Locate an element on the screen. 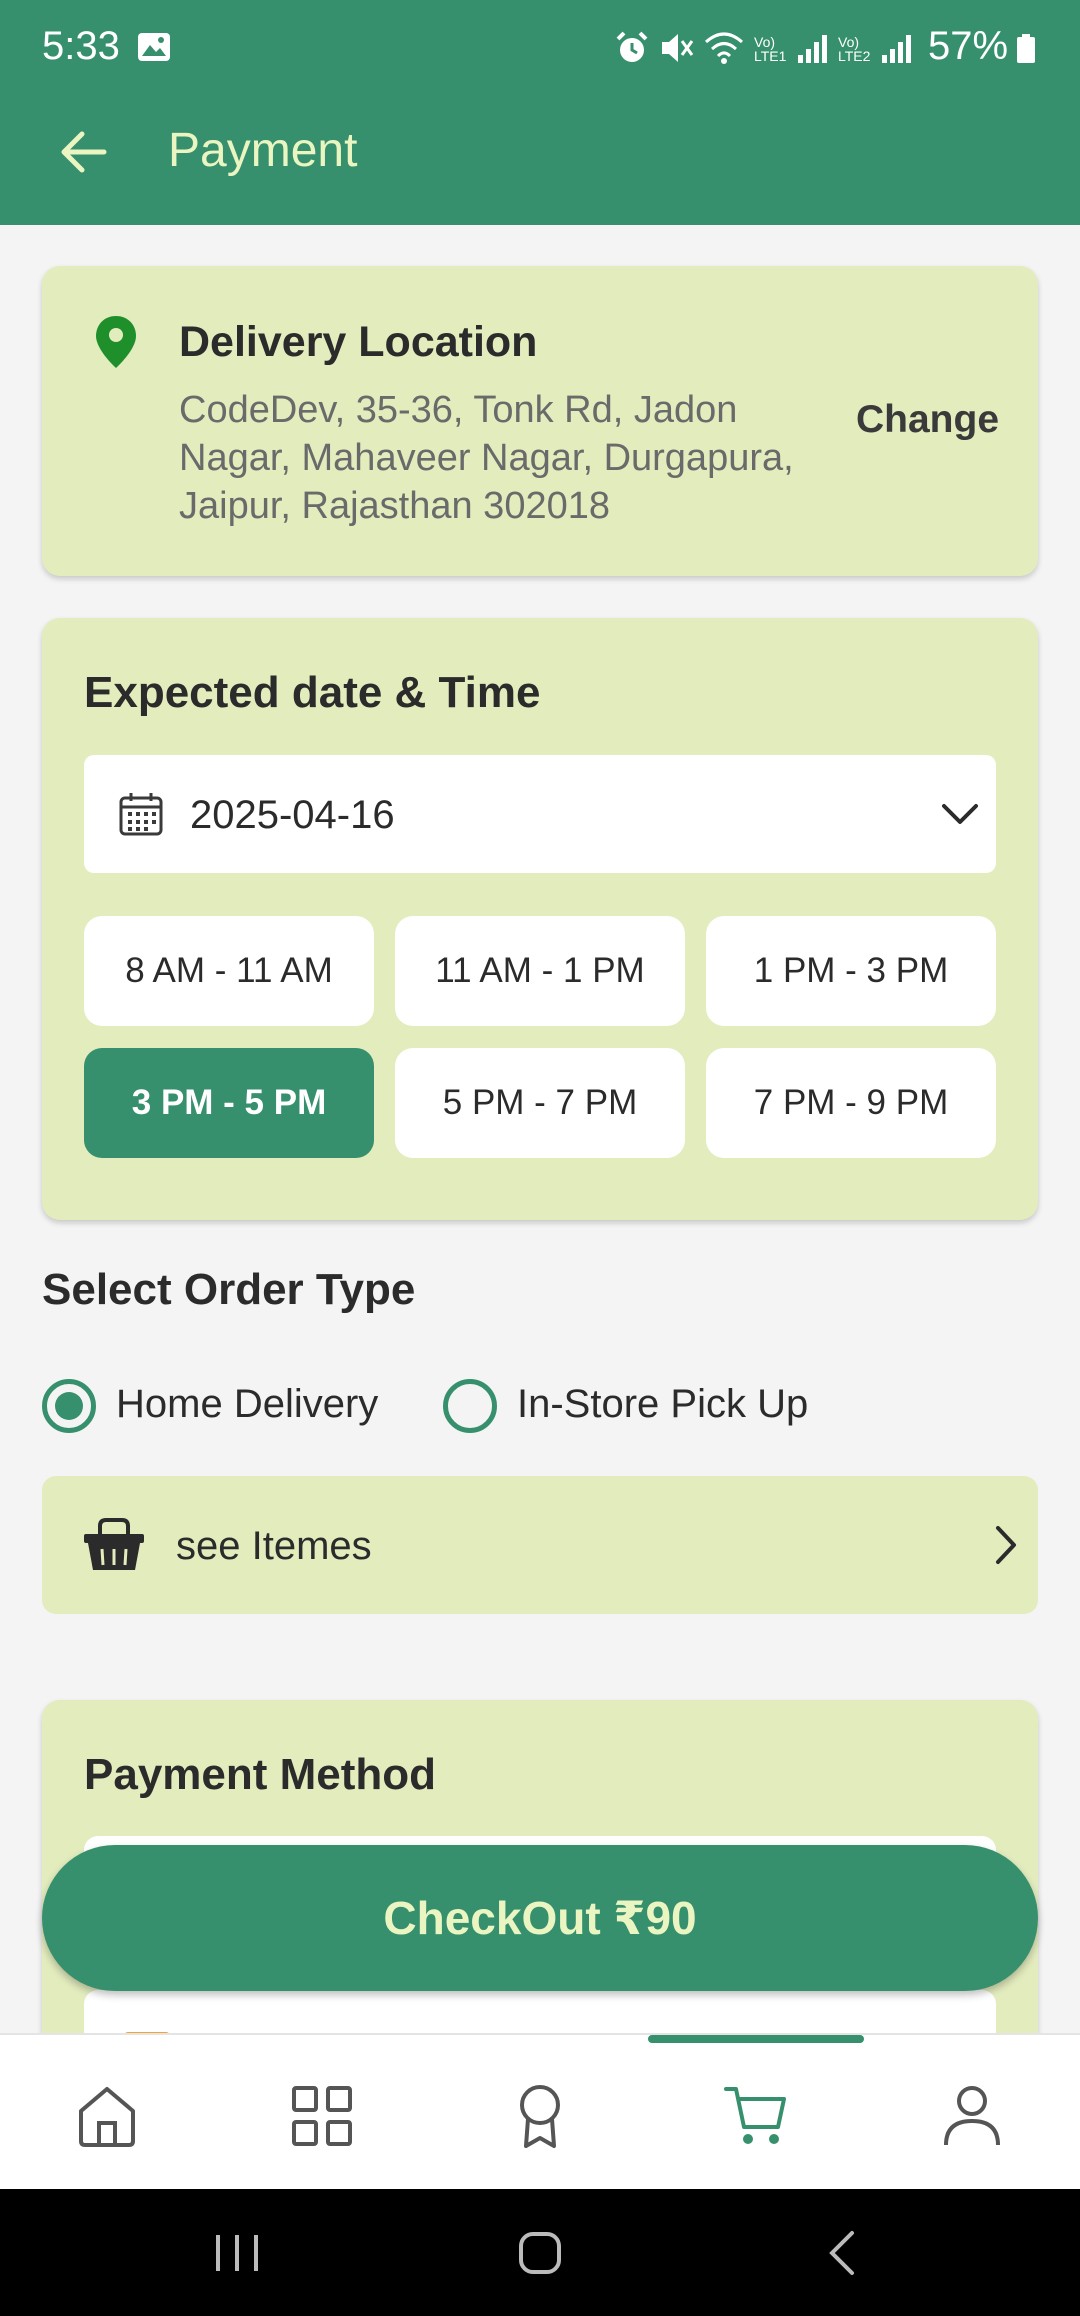 This screenshot has height=2316, width=1080. active-tab-indicator is located at coordinates (756, 2039).